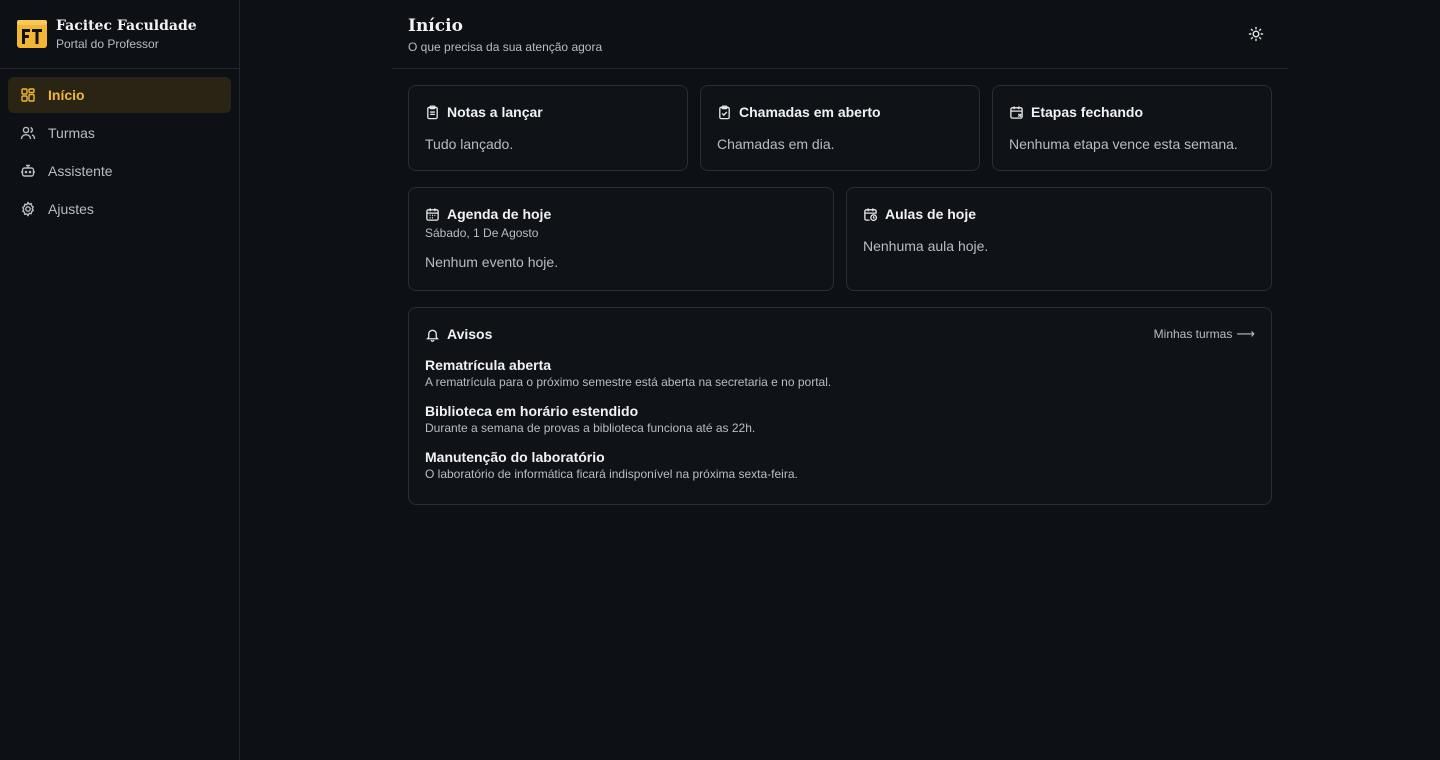 The width and height of the screenshot is (1440, 760). What do you see at coordinates (119, 95) in the screenshot?
I see `sidebar-item-inicio: Início` at bounding box center [119, 95].